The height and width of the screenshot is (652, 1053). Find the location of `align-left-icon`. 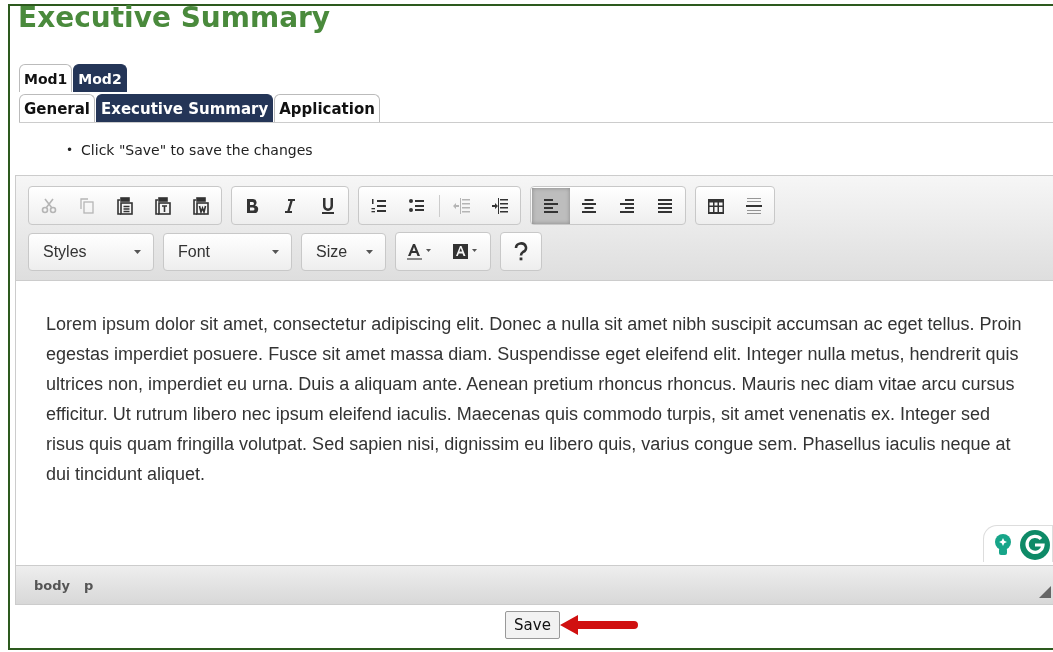

align-left-icon is located at coordinates (551, 205).